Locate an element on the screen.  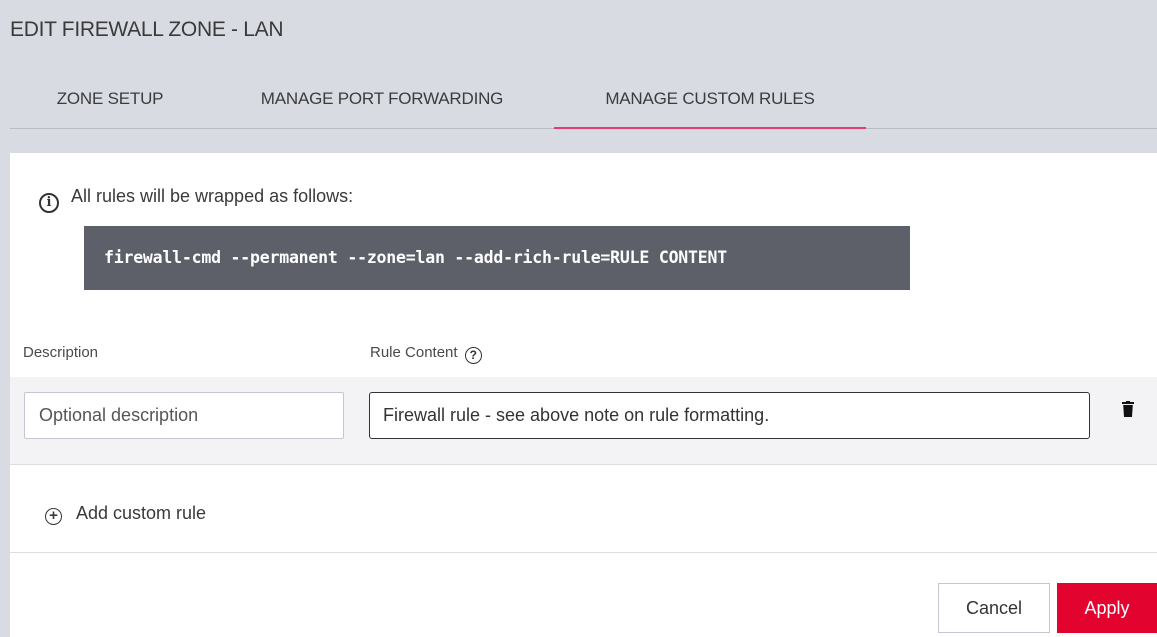
footer-divider is located at coordinates (583, 552).